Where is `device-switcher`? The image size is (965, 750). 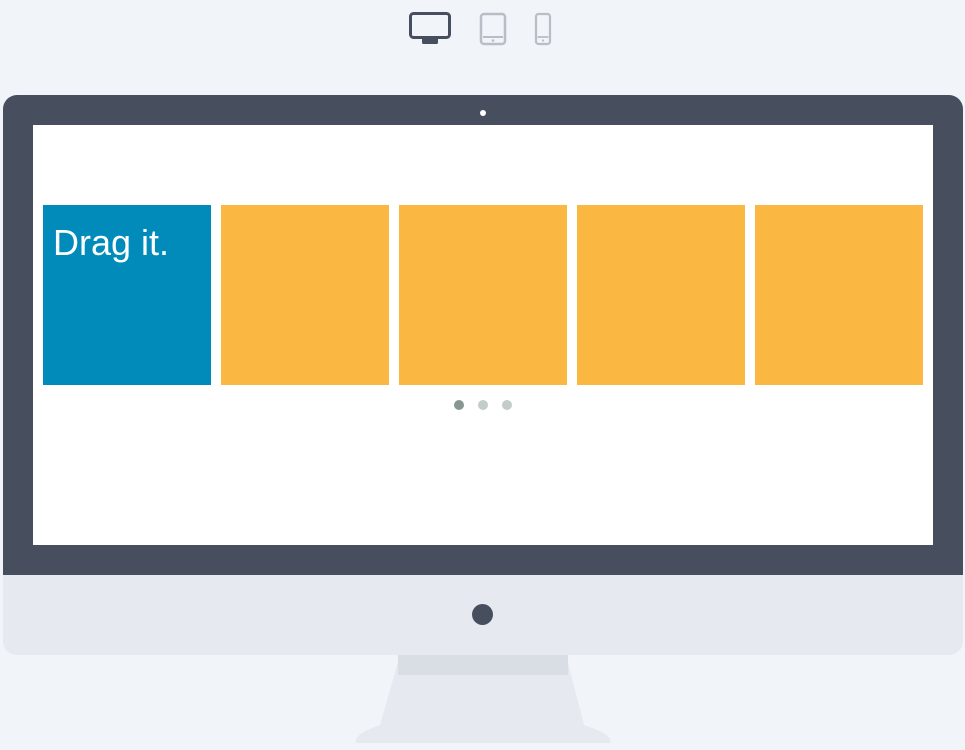
device-switcher is located at coordinates (482, 30).